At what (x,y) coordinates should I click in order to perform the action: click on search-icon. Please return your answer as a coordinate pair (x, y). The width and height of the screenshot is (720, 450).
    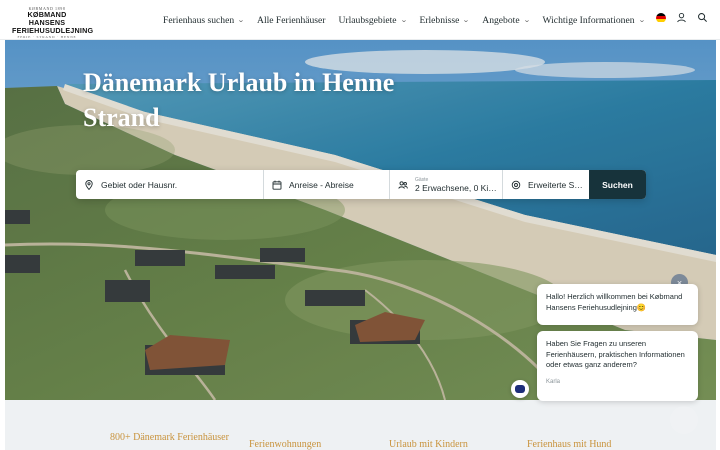
    Looking at the image, I should click on (702, 17).